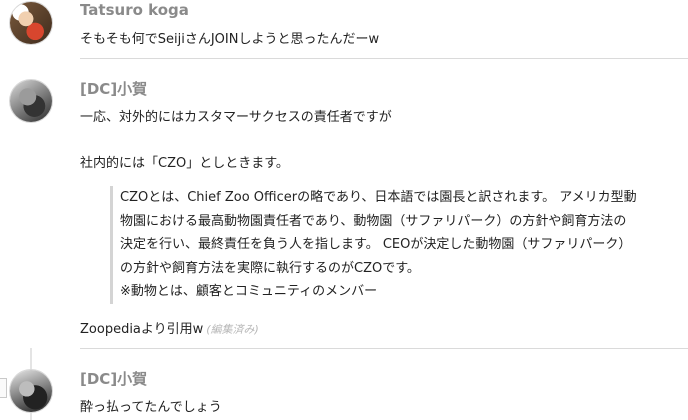  I want to click on quote-line: ※動物とは、顧客とコミュニティのメンバー, so click(249, 291).